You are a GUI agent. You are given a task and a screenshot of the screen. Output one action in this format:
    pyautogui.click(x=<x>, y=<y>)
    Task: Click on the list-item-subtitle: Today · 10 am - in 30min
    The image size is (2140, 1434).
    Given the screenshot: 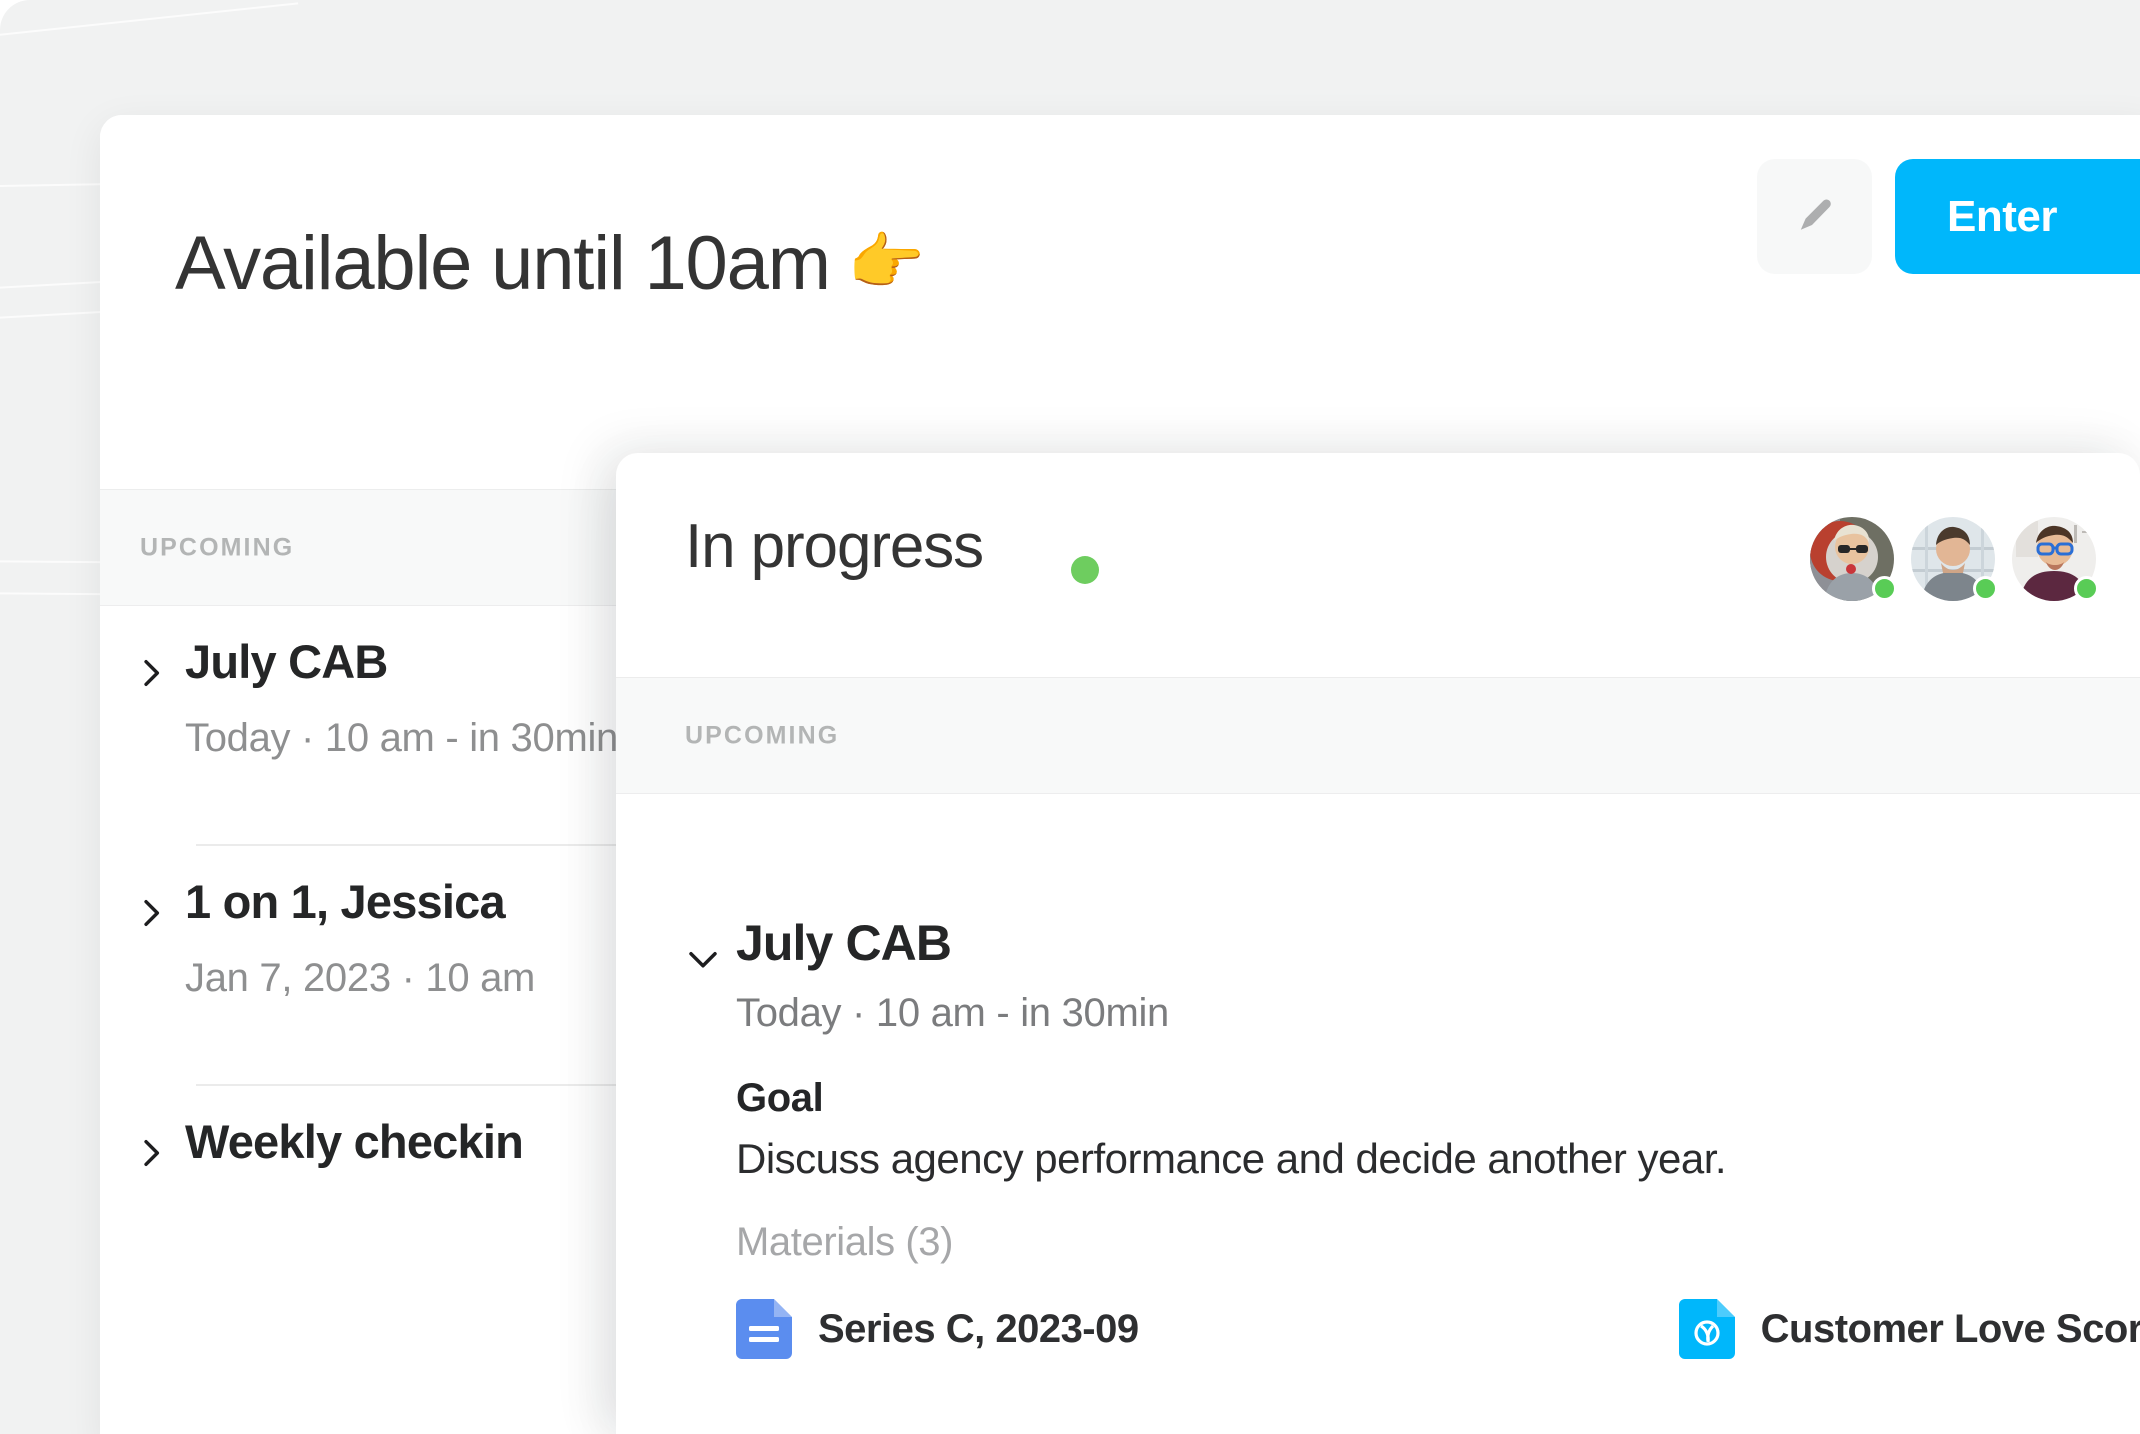 What is the action you would take?
    pyautogui.click(x=401, y=738)
    